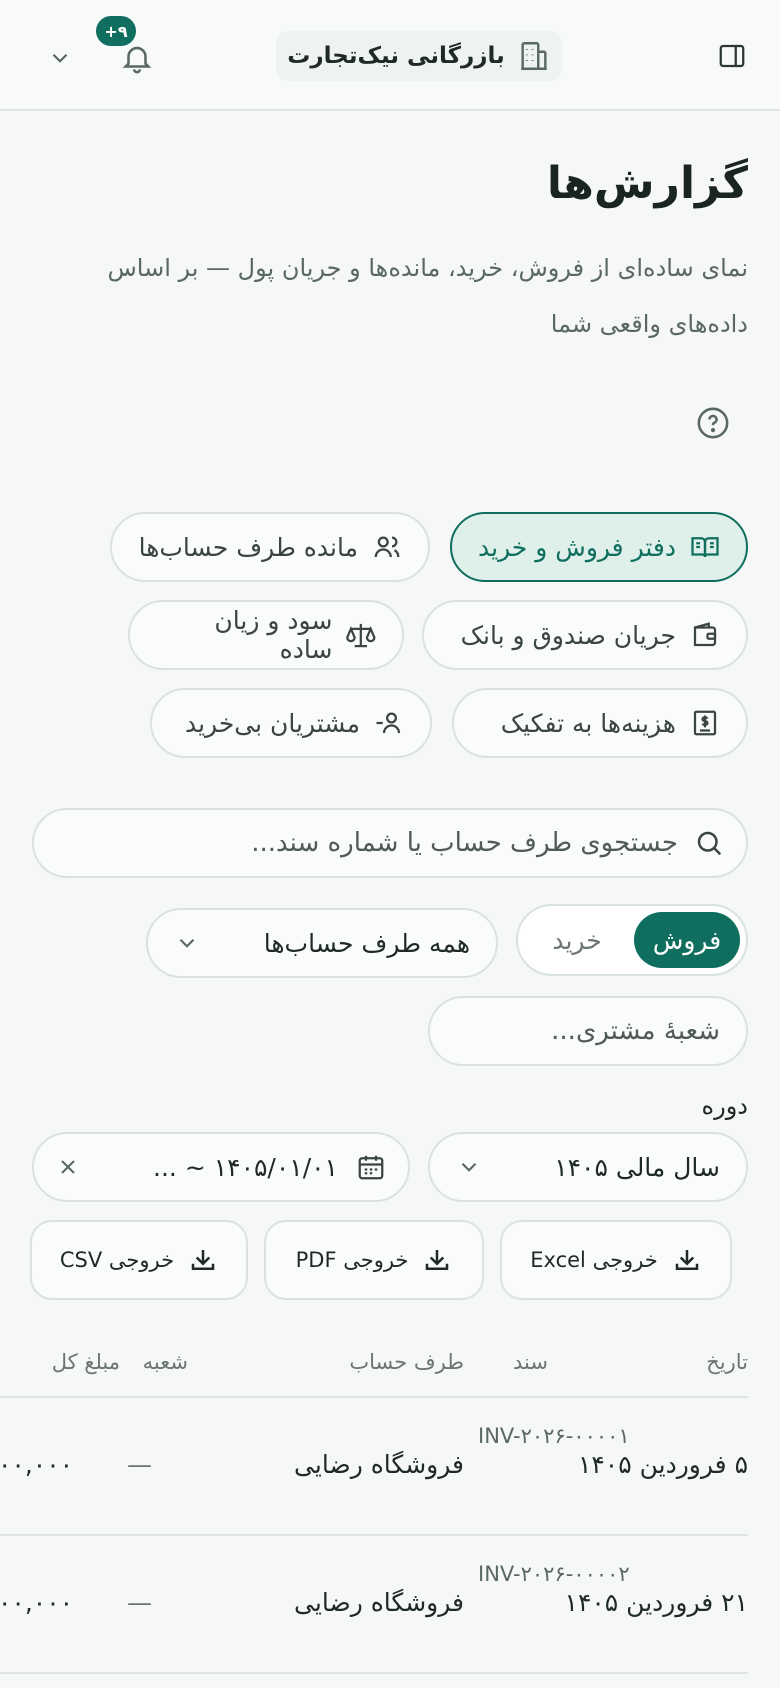 Image resolution: width=780 pixels, height=1688 pixels. Describe the element at coordinates (687, 940) in the screenshot. I see `toggle-sale: فروش` at that location.